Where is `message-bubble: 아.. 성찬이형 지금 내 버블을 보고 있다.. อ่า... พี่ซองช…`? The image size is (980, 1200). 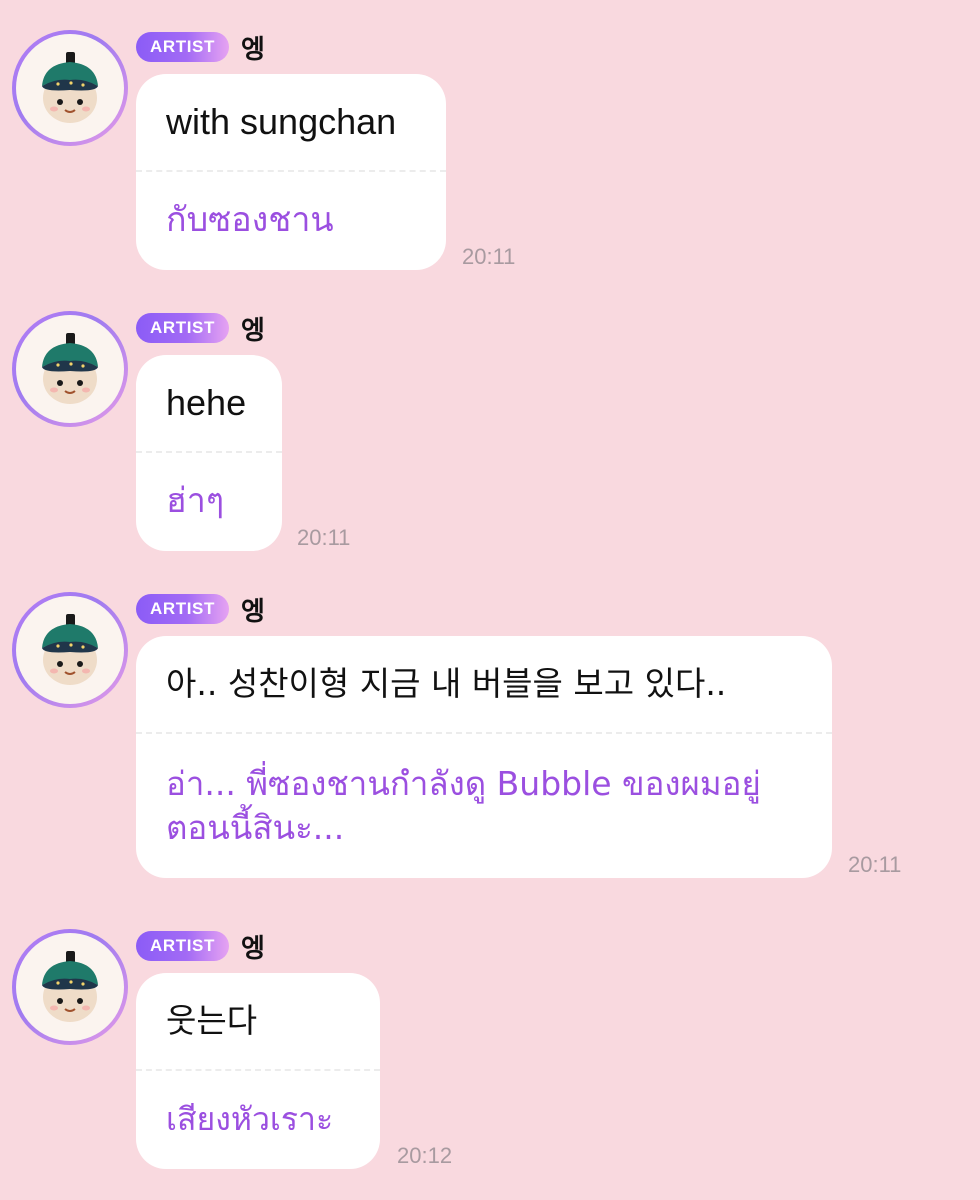 message-bubble: 아.. 성찬이형 지금 내 버블을 보고 있다.. อ่า... พี่ซองช… is located at coordinates (484, 757).